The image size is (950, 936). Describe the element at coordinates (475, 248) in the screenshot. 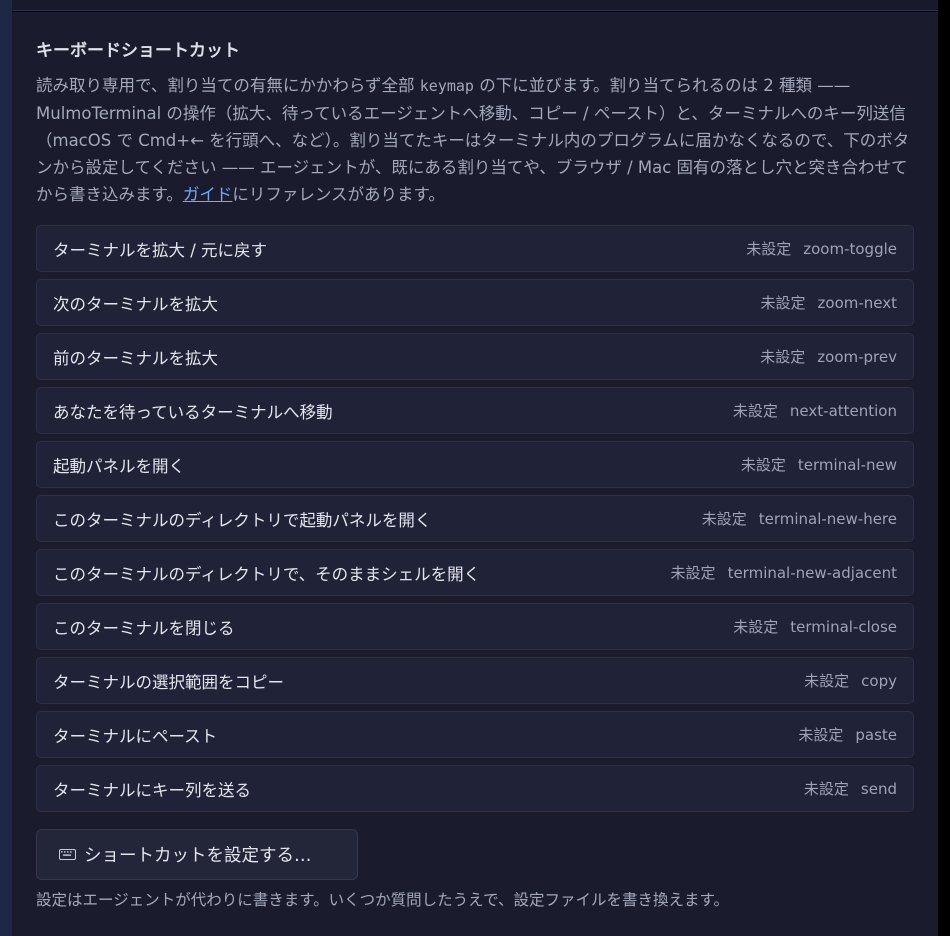

I see `shortcut-row: ターミナルを拡大 / 元に戻す 未設定 zoom-toggle` at that location.